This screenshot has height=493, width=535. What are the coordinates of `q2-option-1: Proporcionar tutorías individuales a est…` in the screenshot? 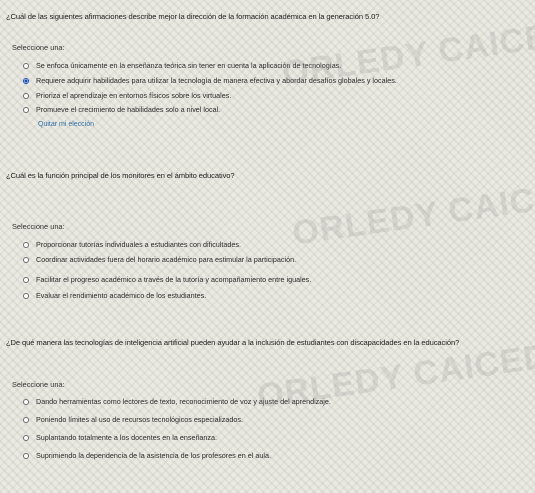 It's located at (132, 244).